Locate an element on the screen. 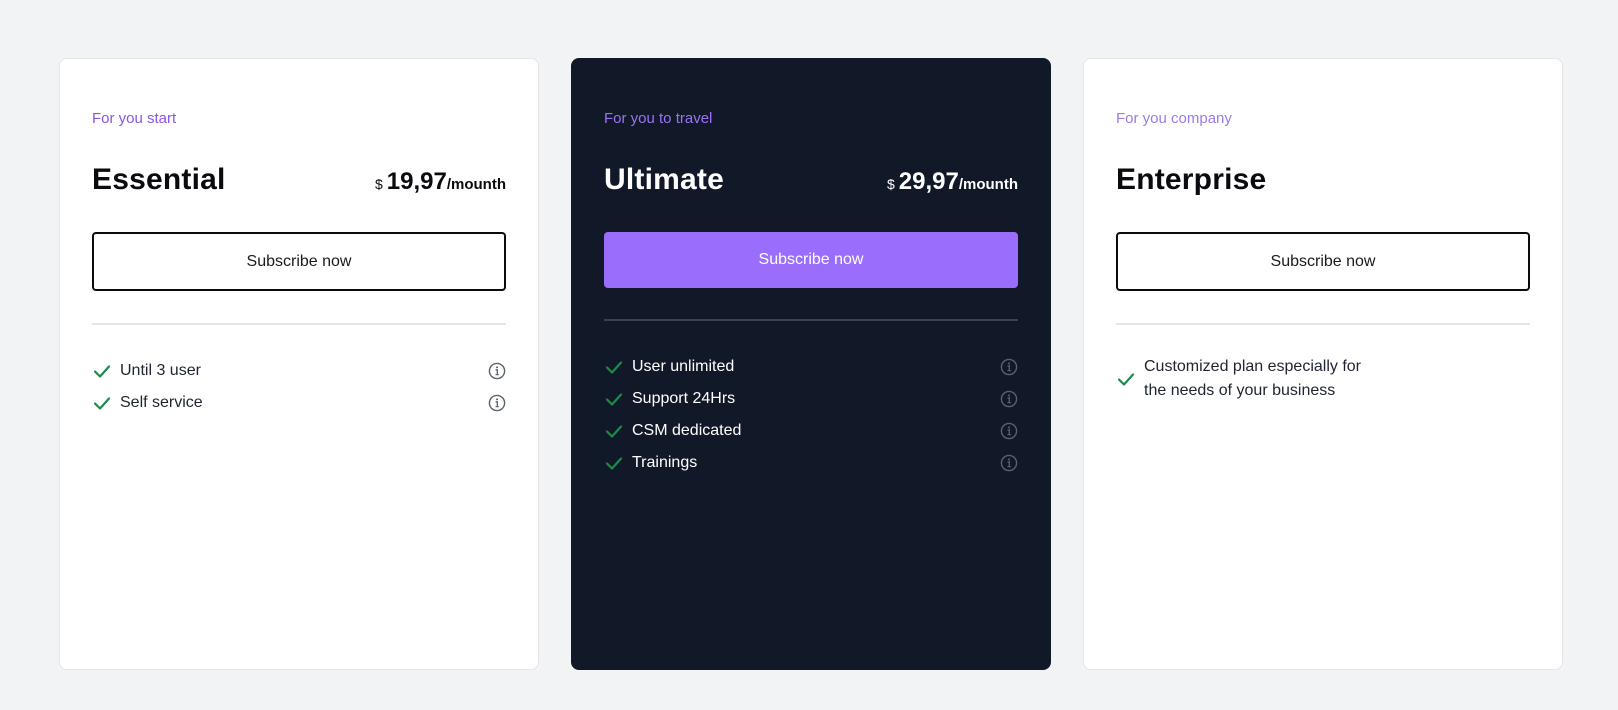 This screenshot has width=1618, height=710. plan-tagline: For you start is located at coordinates (134, 118).